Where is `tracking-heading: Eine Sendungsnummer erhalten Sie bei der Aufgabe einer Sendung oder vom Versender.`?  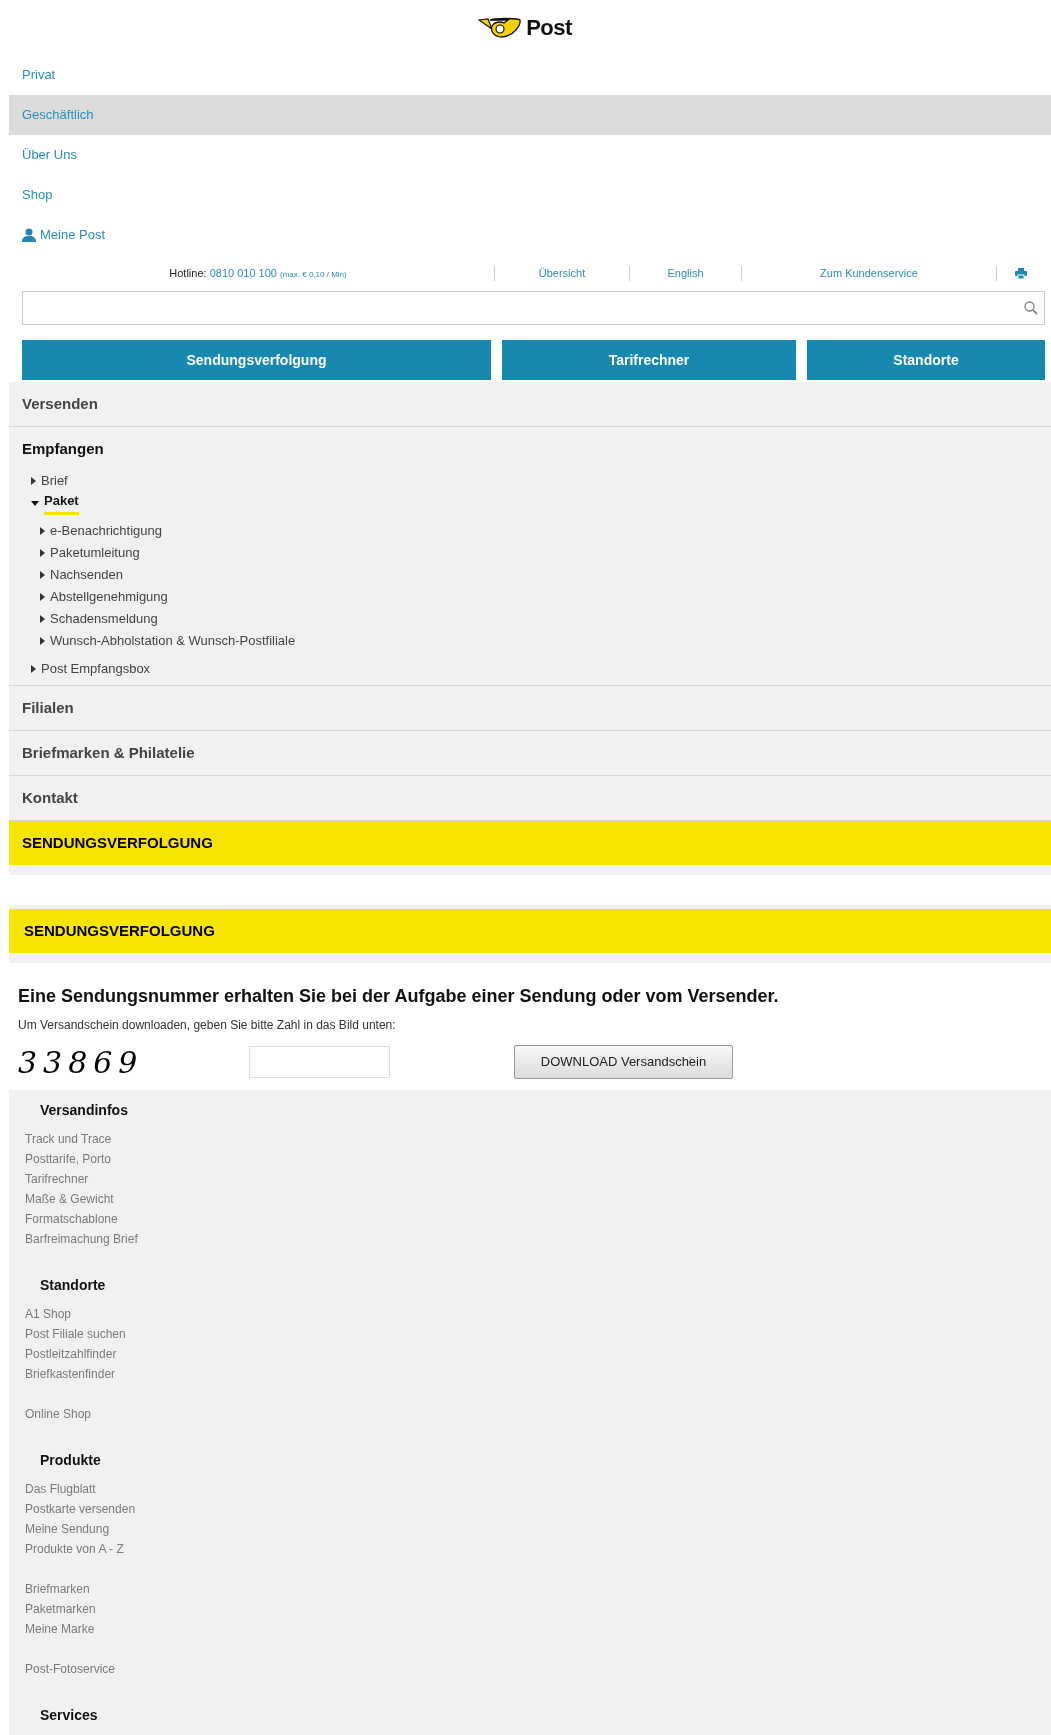
tracking-heading: Eine Sendungsnummer erhalten Sie bei der Aufgabe einer Sendung oder vom Versender. is located at coordinates (398, 996).